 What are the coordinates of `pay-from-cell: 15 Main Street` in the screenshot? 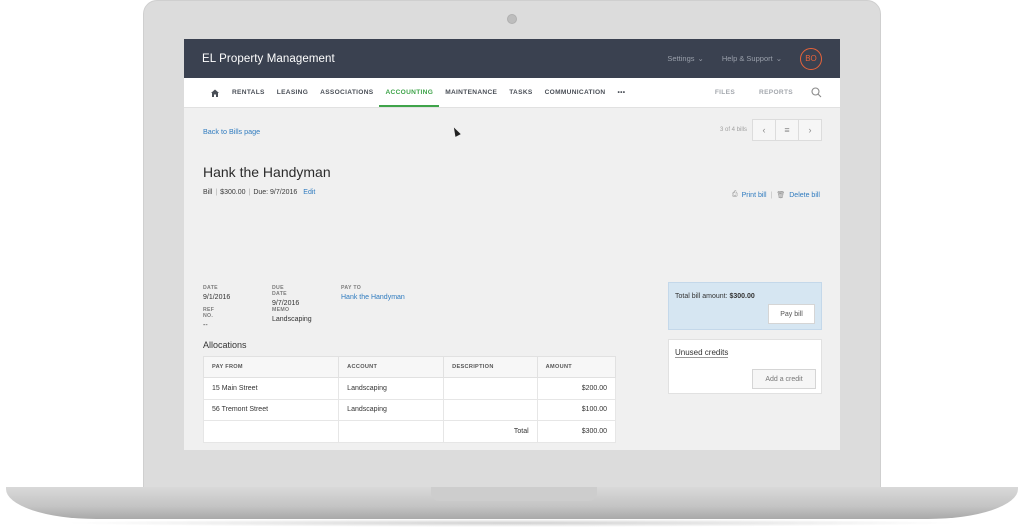 It's located at (271, 388).